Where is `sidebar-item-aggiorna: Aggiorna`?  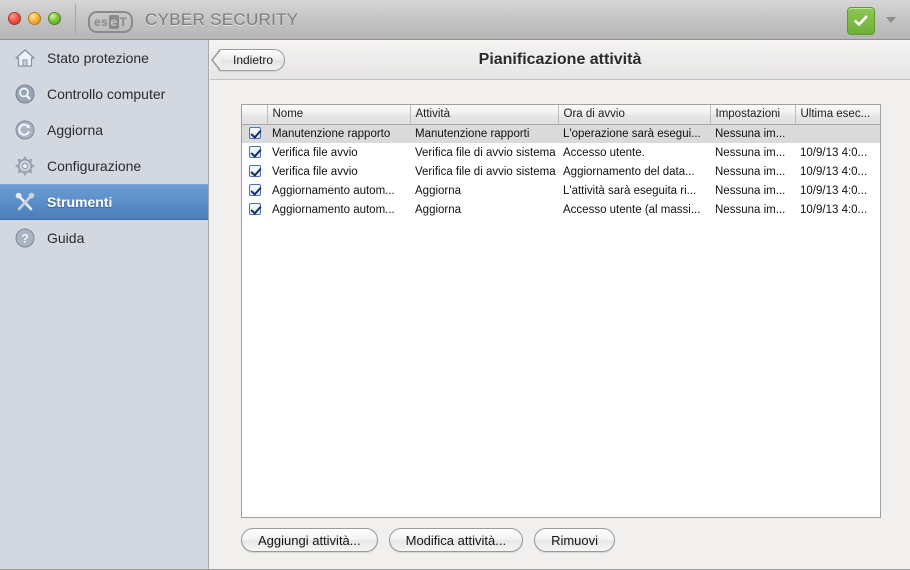 sidebar-item-aggiorna: Aggiorna is located at coordinates (104, 130).